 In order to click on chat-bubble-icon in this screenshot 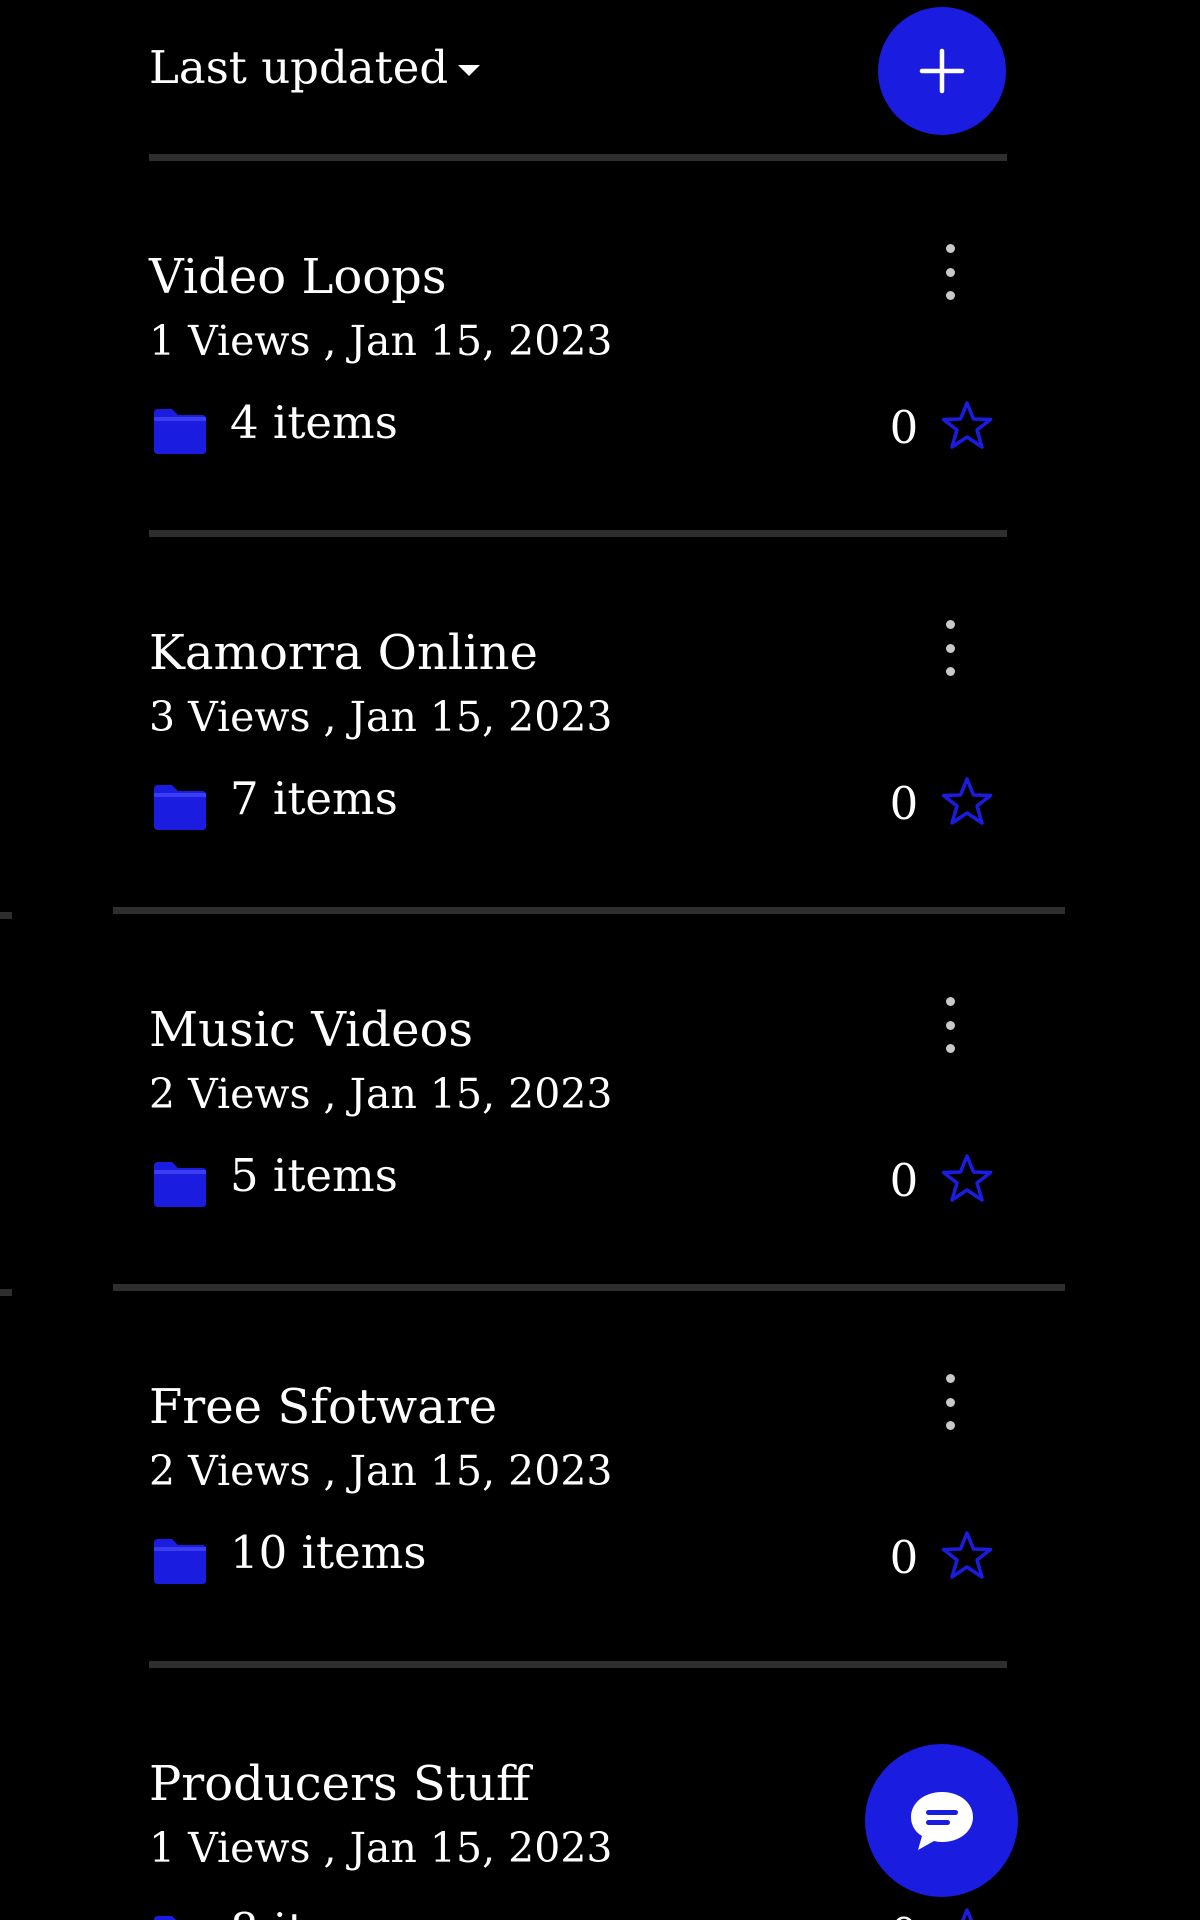, I will do `click(941, 1820)`.